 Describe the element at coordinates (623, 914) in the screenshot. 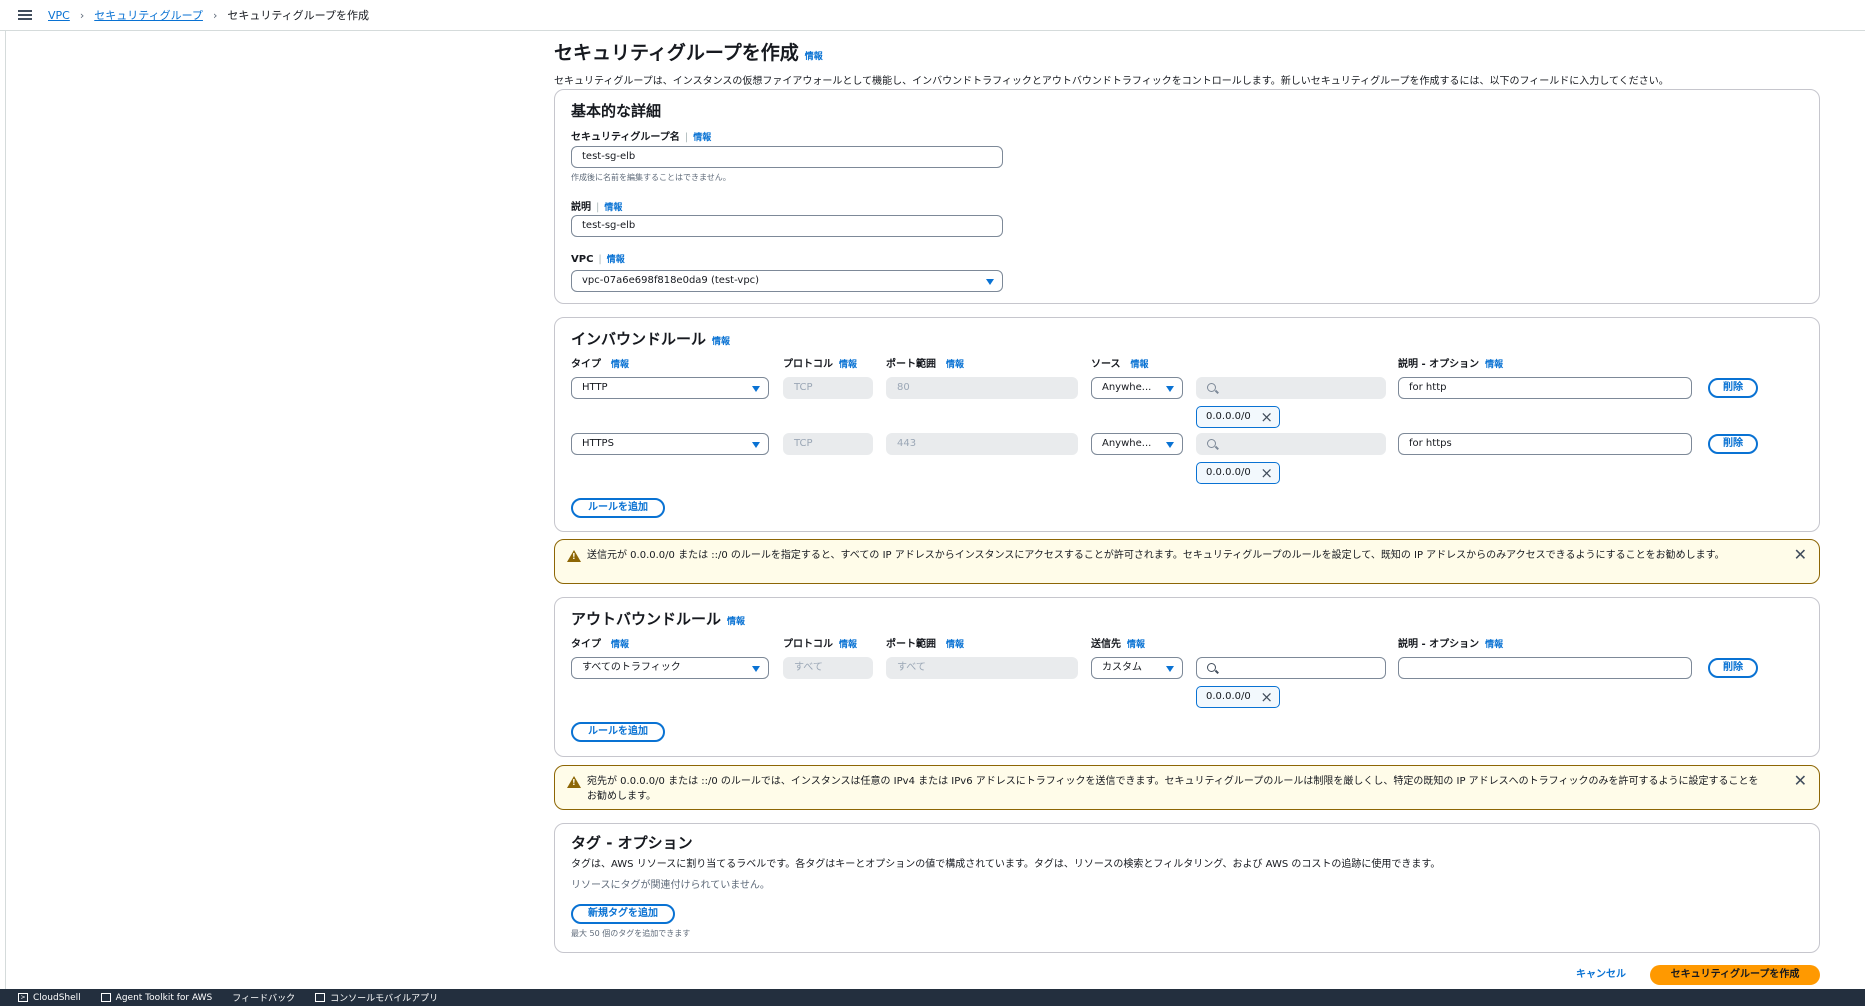

I see `add-tag-button: 新規タグを追加` at that location.